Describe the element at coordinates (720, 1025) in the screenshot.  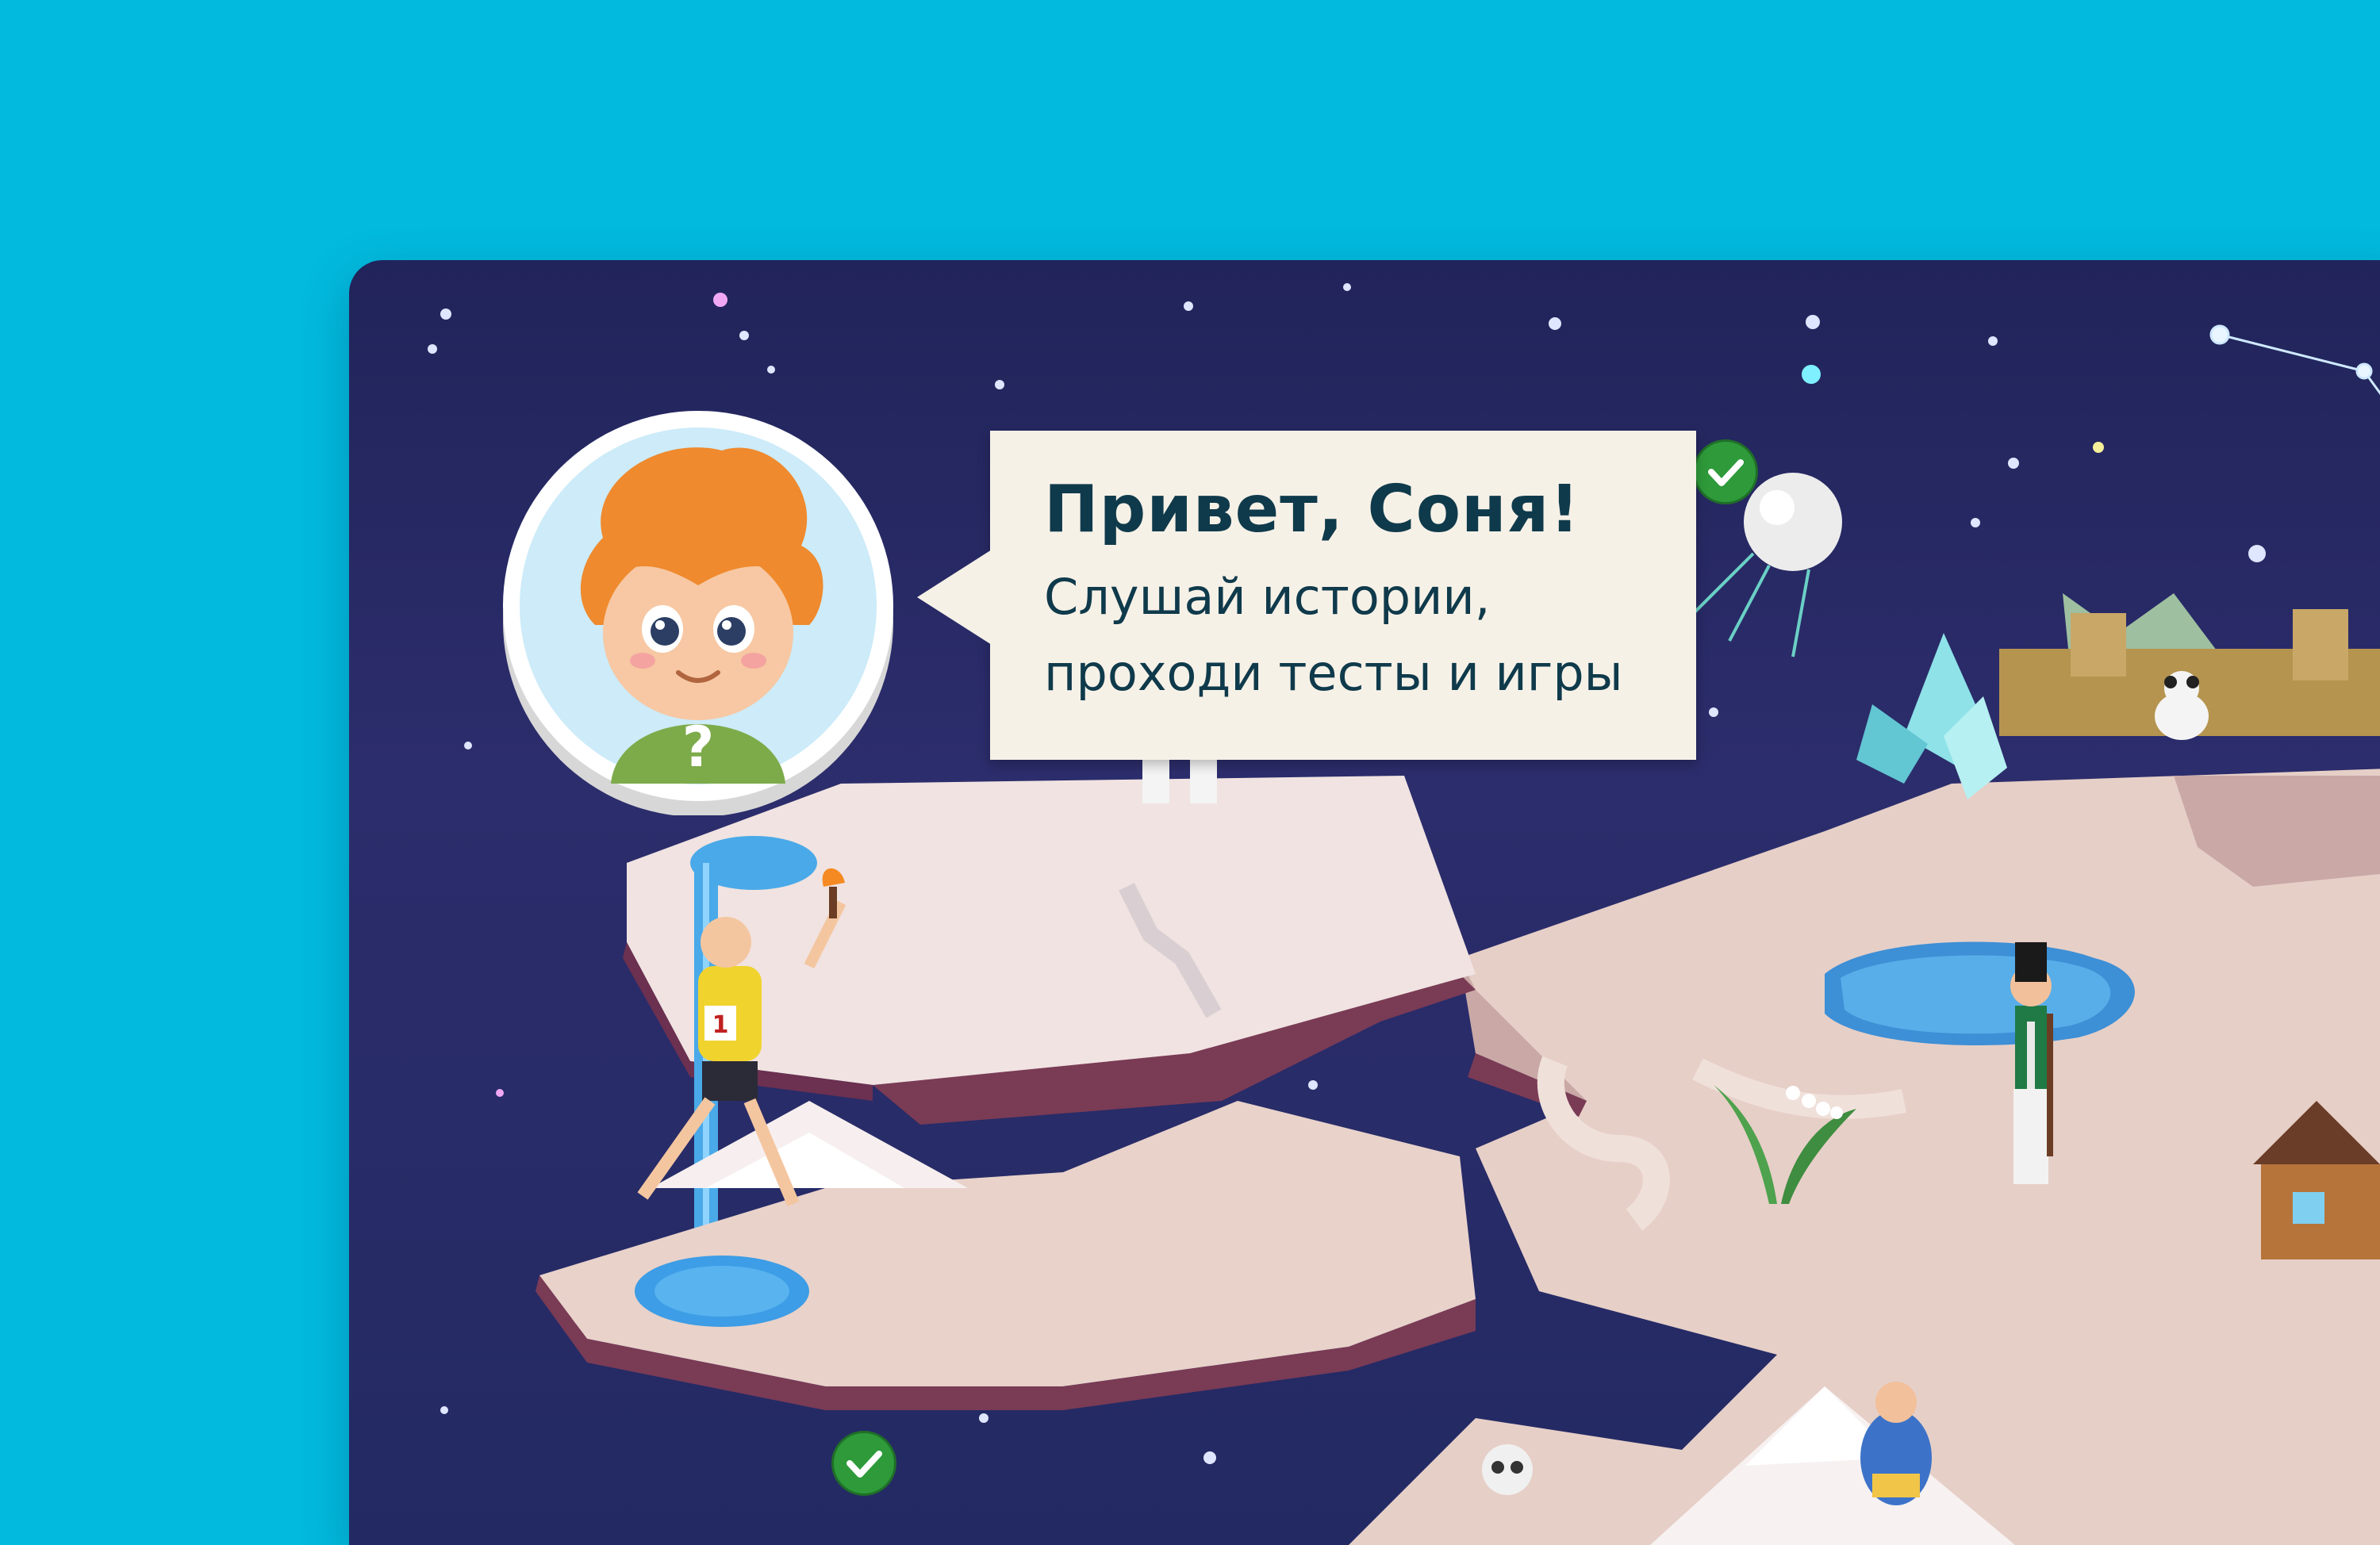
I see `athlete-bib-number: 1` at that location.